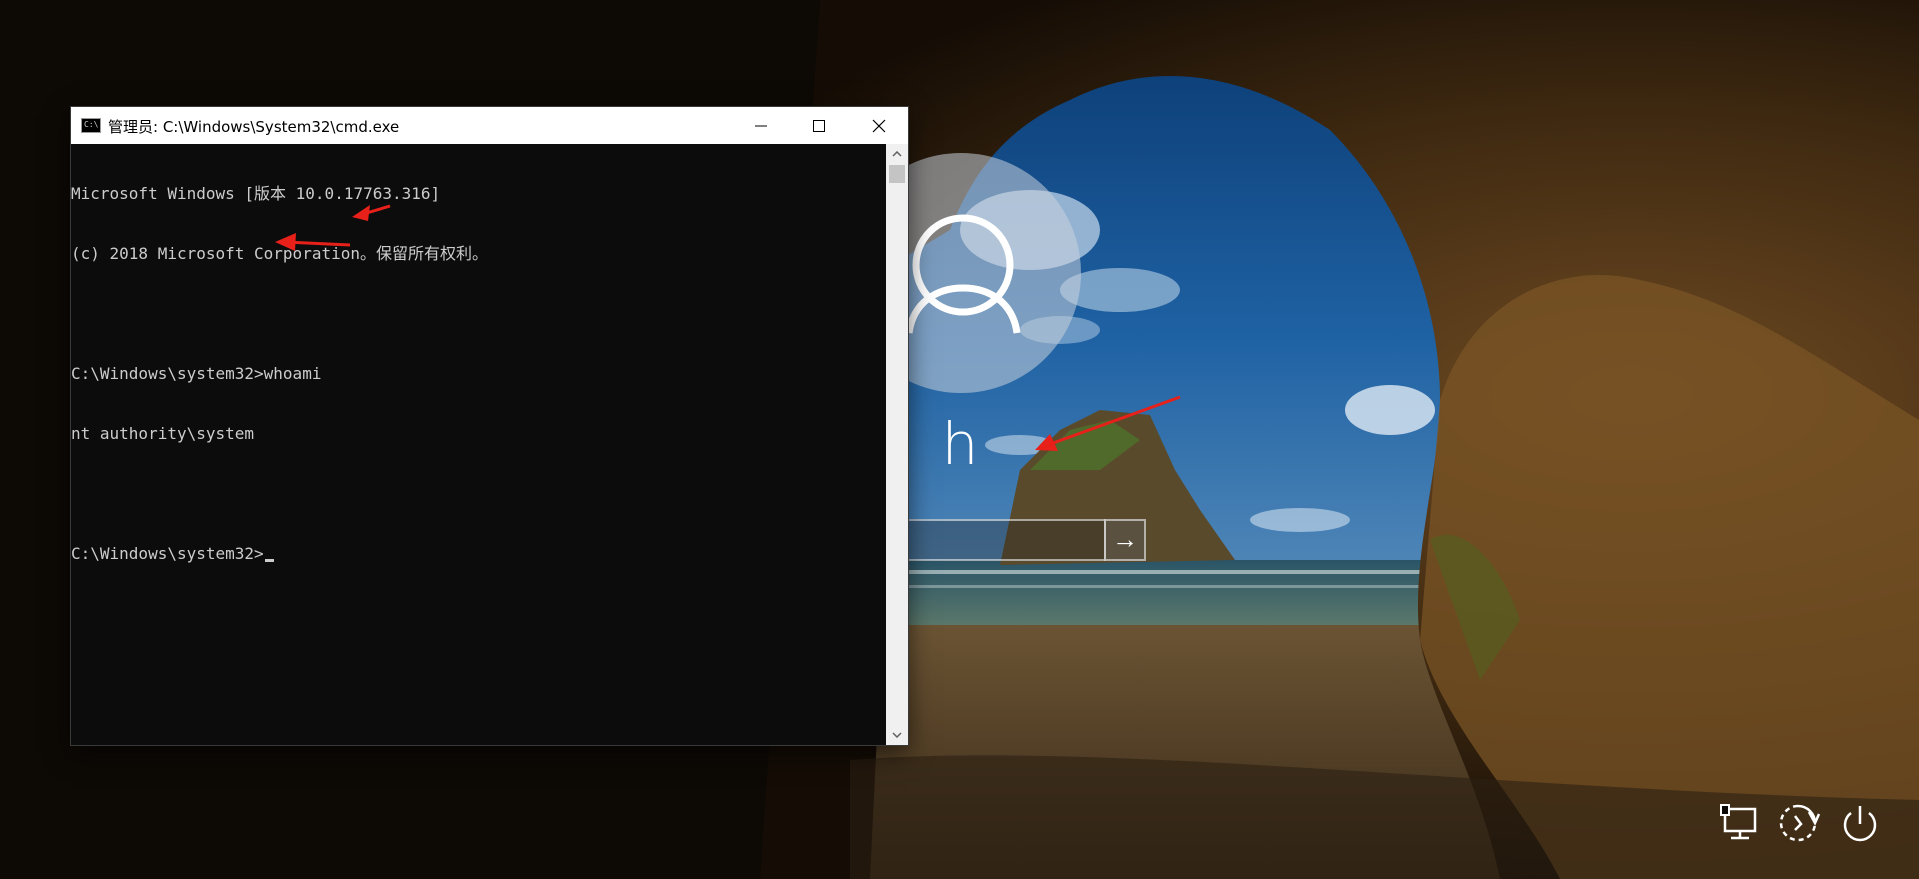  I want to click on chevron-up-icon, so click(897, 154).